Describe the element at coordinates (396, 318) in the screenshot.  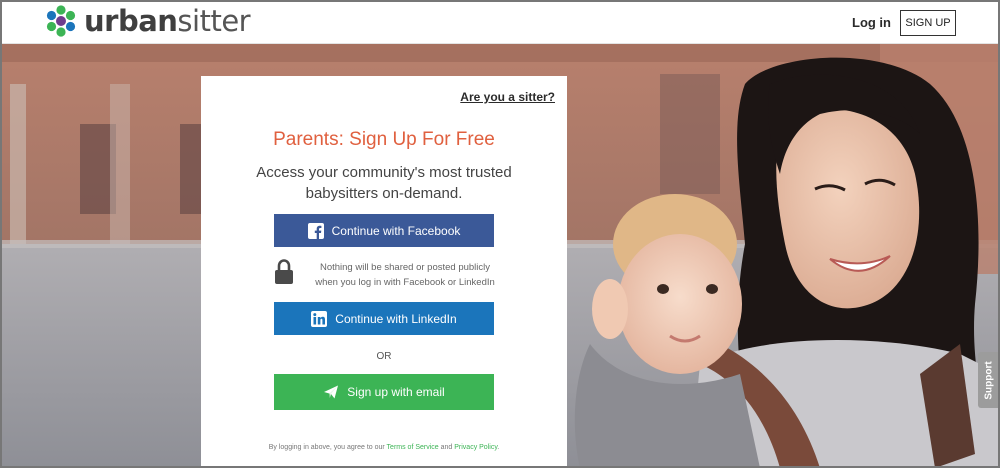
I see `linkedin-button-label: Continue with LinkedIn` at that location.